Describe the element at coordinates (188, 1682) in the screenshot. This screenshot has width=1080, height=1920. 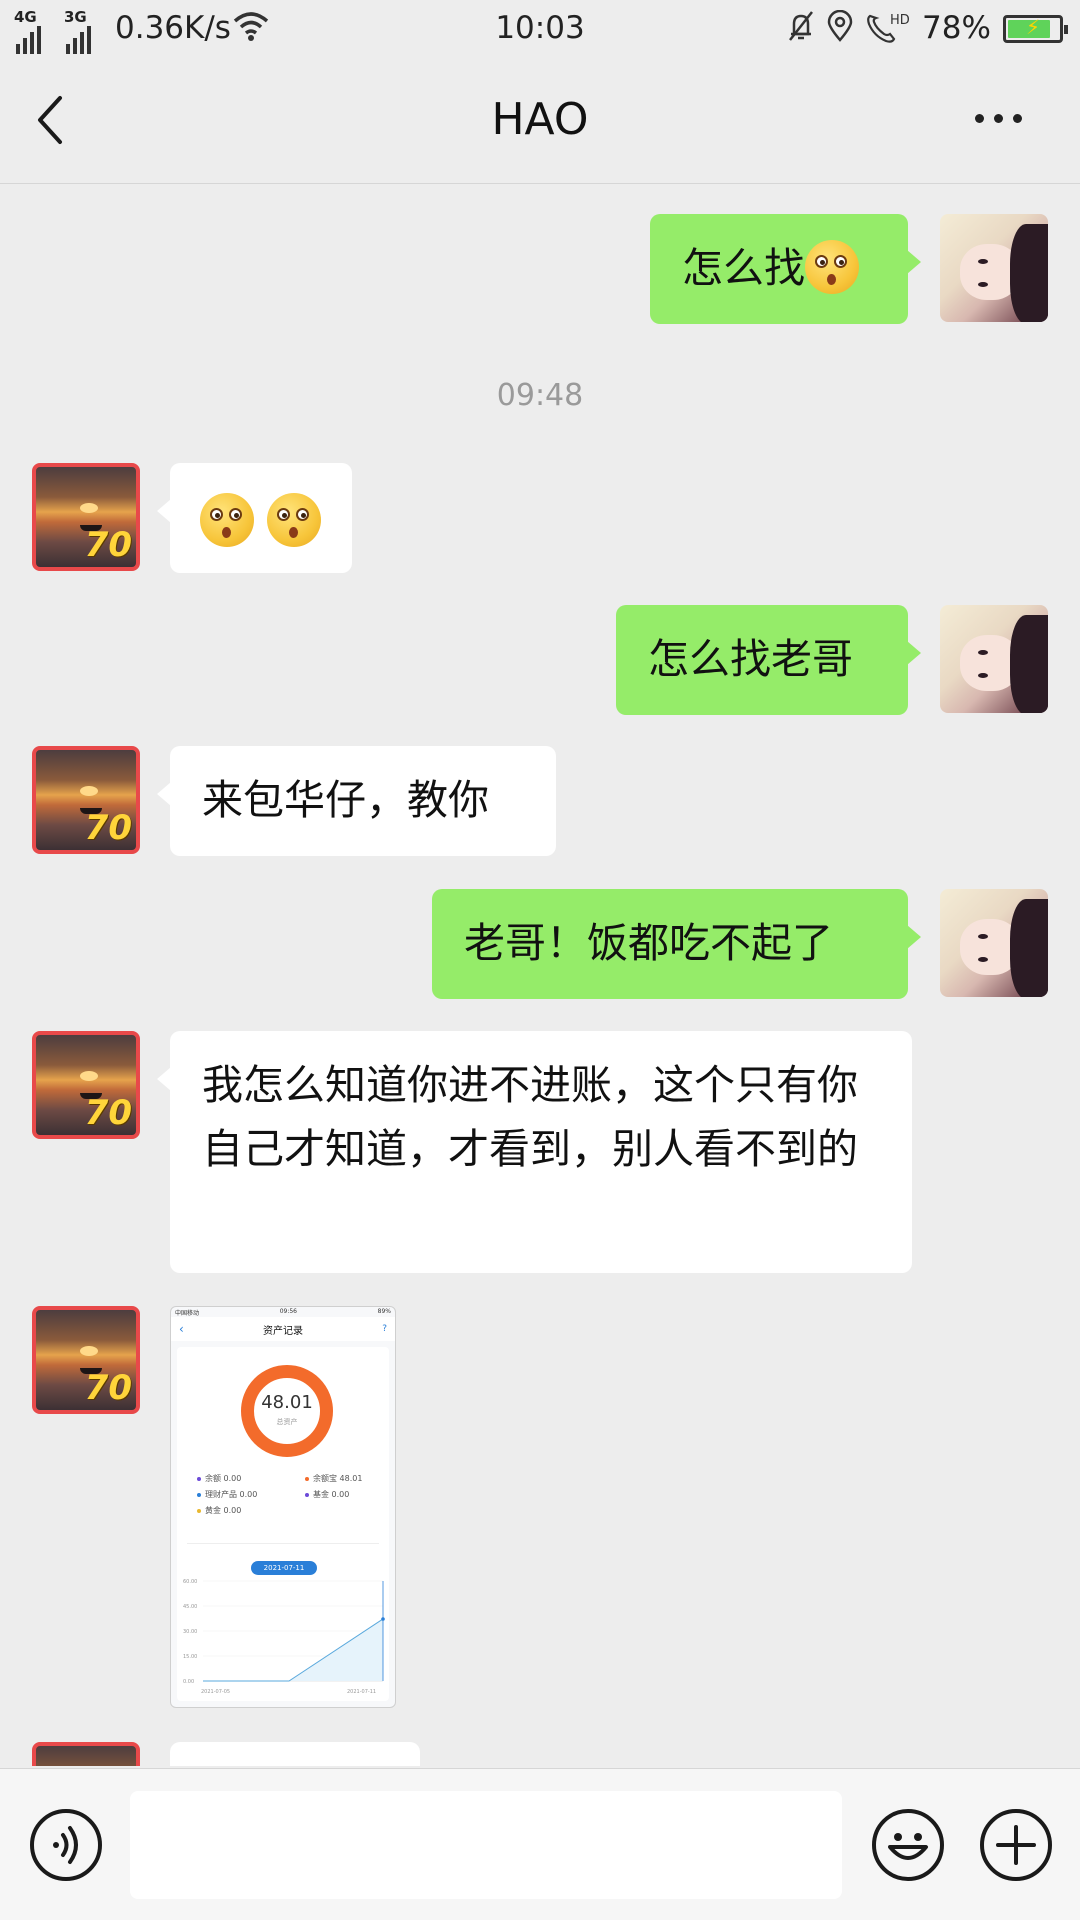
I see `y-tick: 0.00` at that location.